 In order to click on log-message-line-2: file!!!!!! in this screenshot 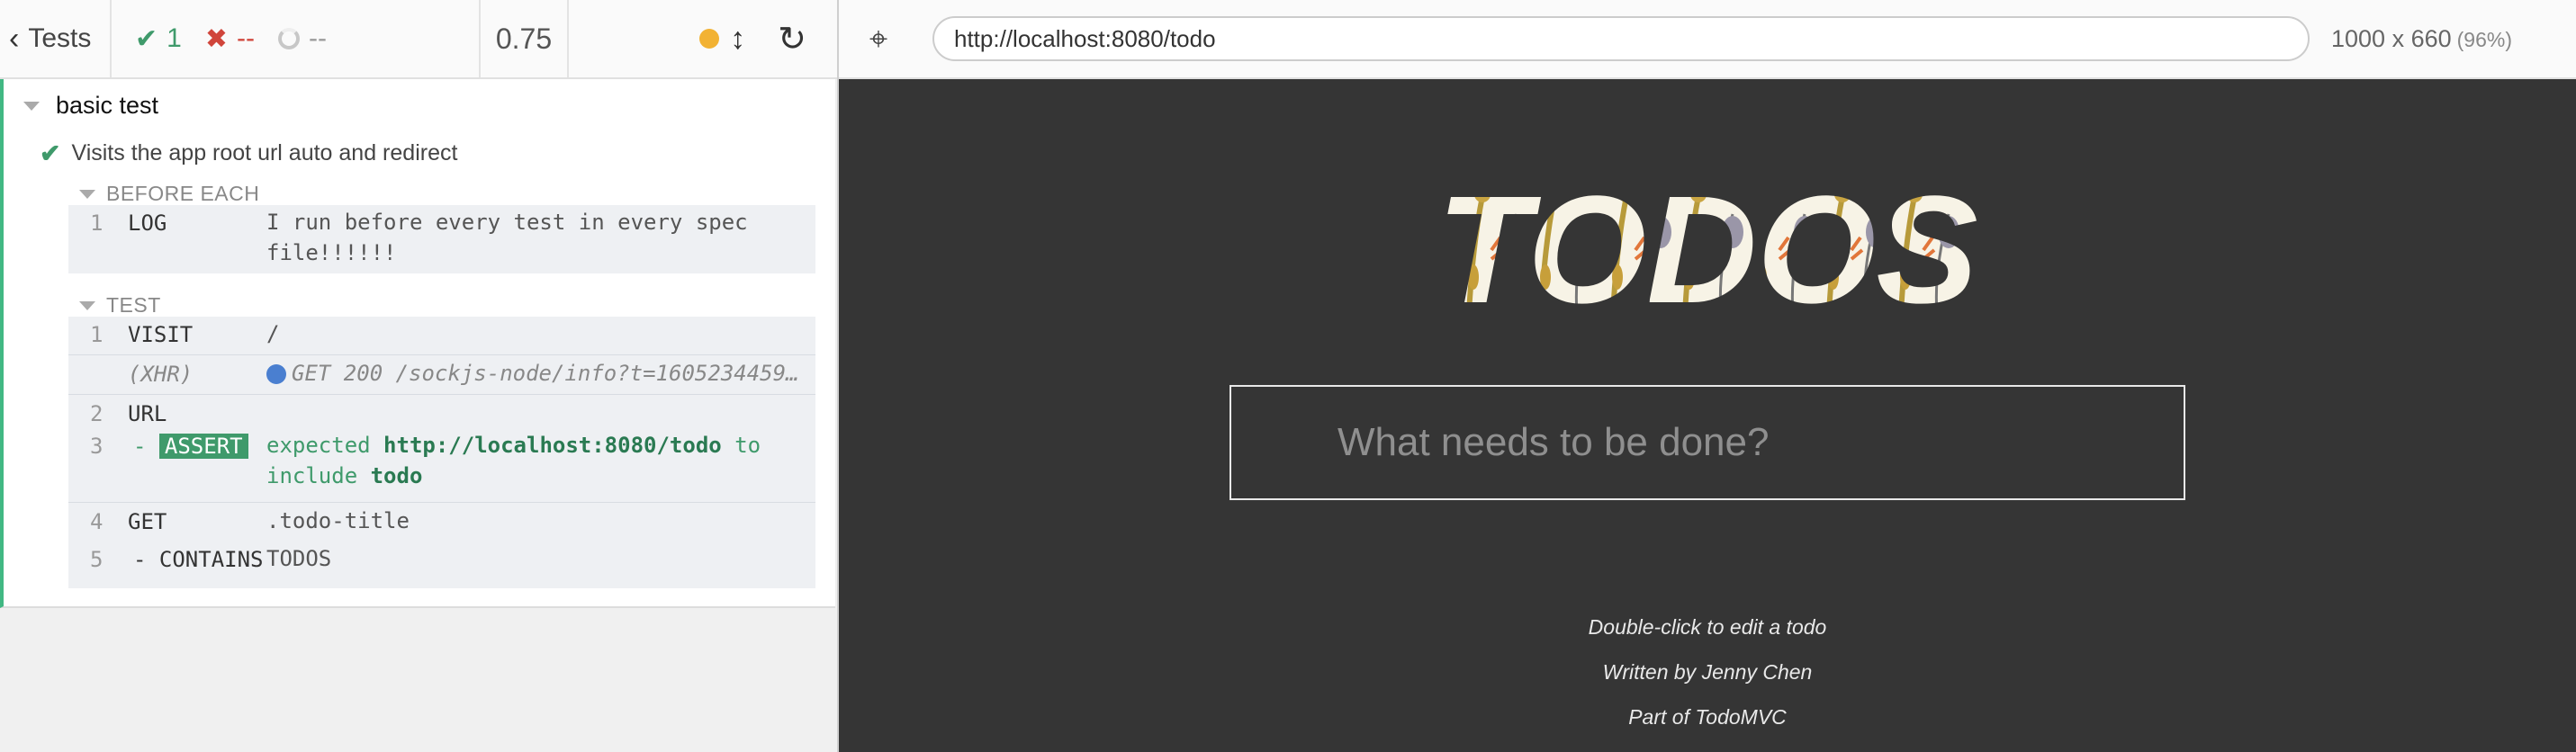, I will do `click(331, 252)`.